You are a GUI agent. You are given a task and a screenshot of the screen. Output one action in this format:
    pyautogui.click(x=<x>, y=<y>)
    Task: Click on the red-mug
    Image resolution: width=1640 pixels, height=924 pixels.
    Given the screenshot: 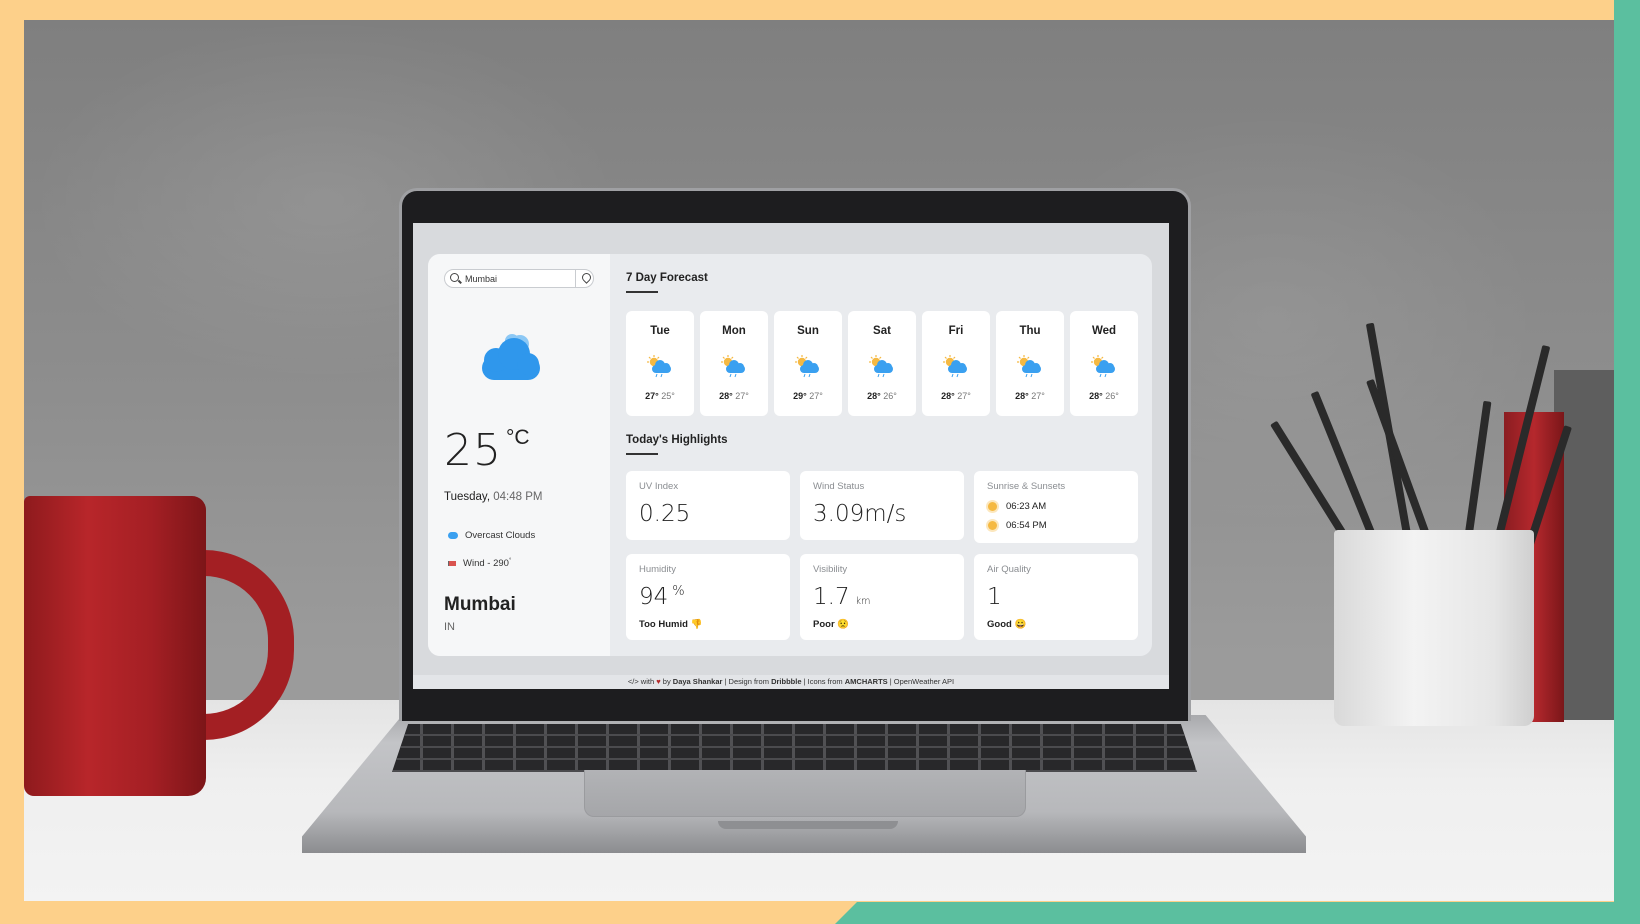 What is the action you would take?
    pyautogui.click(x=115, y=646)
    